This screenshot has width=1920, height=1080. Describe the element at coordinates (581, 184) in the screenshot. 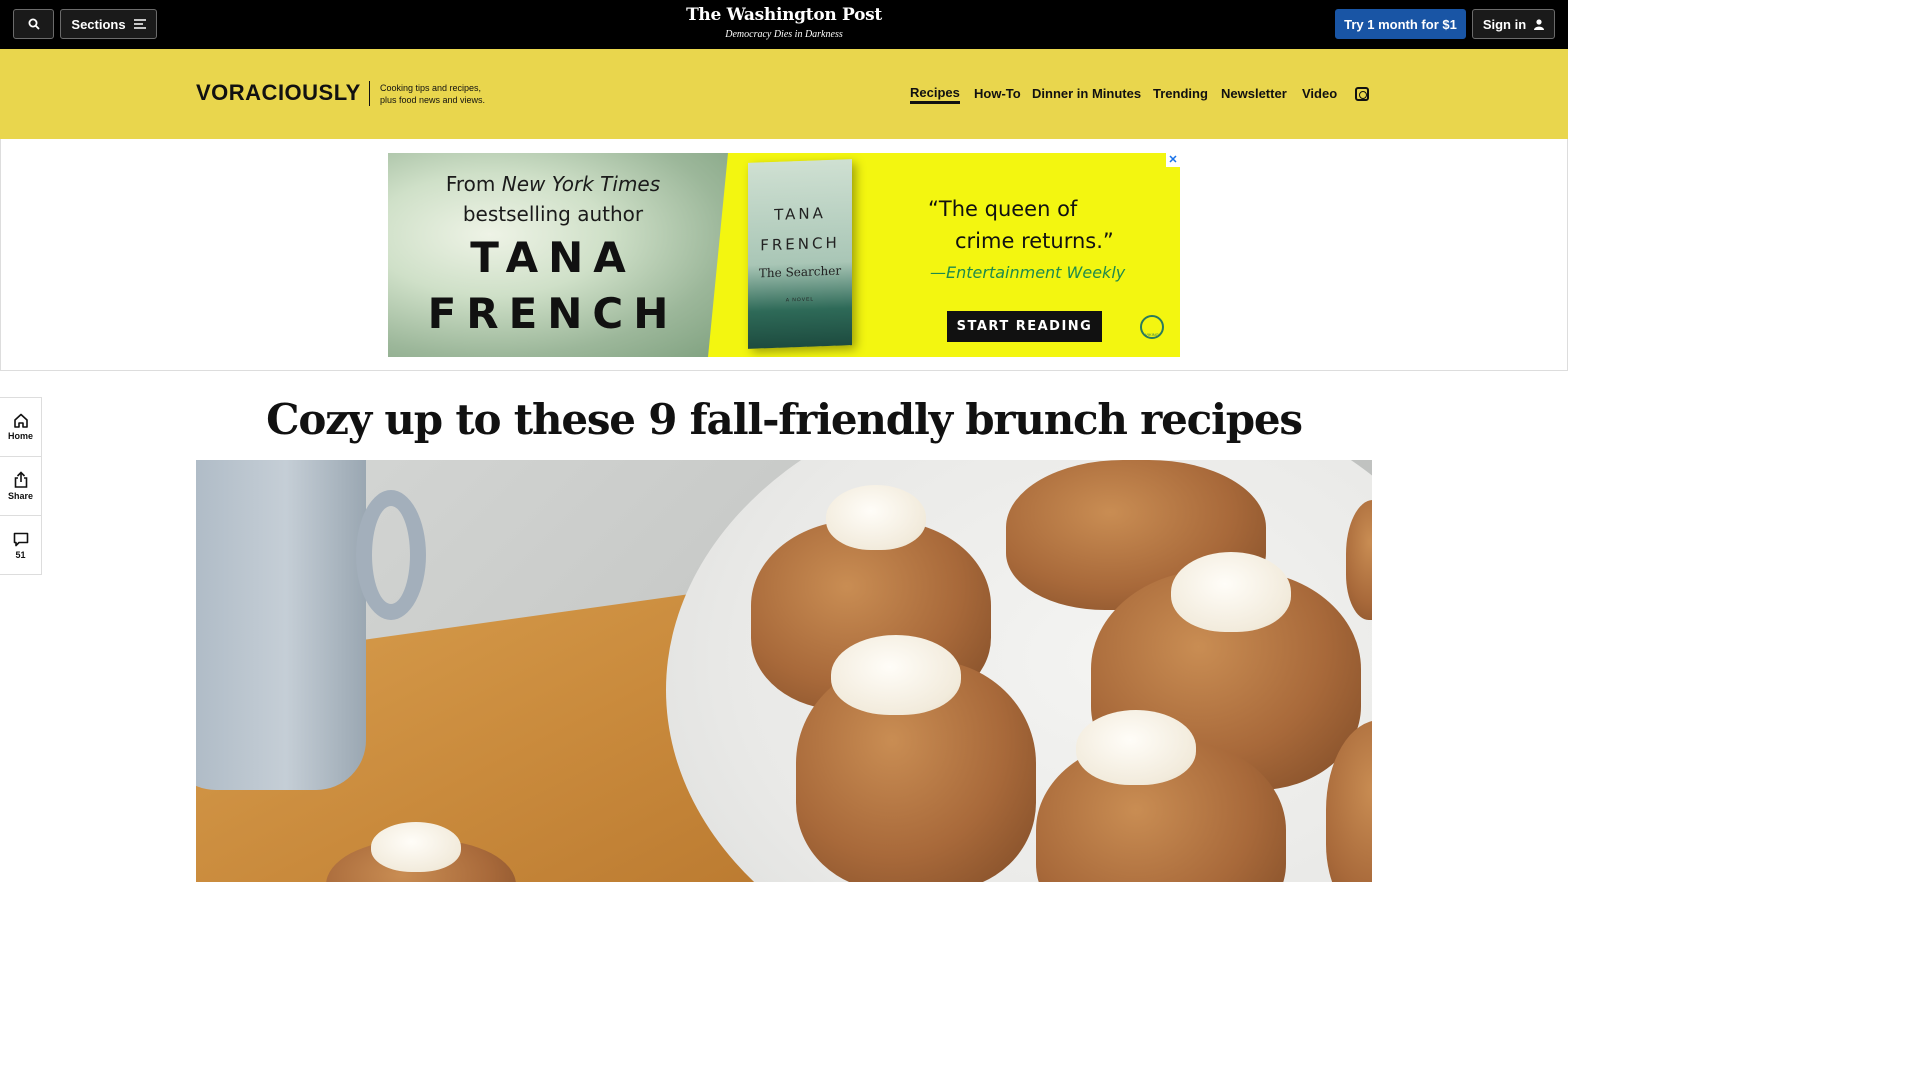

I see `ad-from-publication: New York Times` at that location.